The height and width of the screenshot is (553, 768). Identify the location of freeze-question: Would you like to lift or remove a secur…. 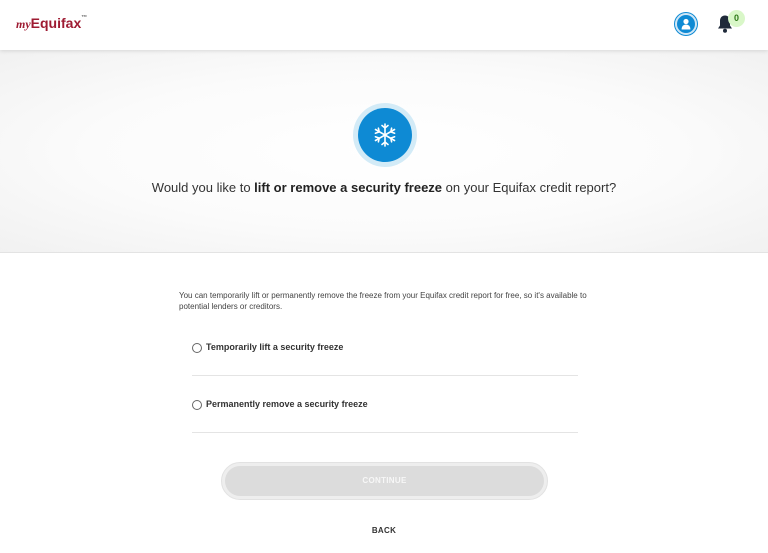
(384, 187).